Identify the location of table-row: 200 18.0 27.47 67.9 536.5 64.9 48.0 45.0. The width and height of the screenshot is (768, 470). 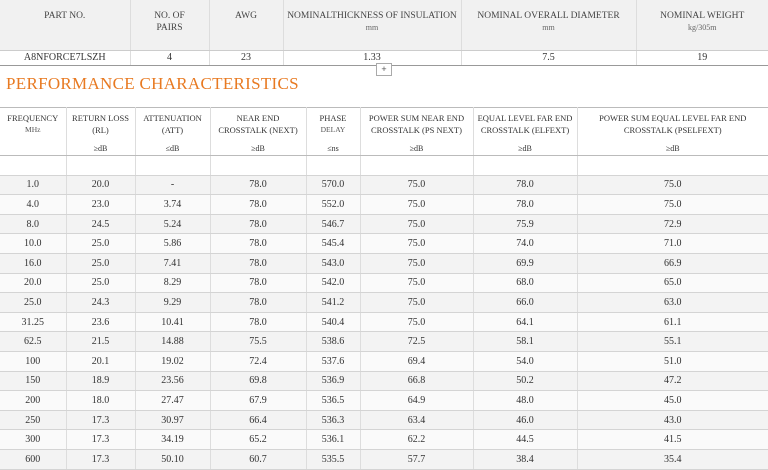
(384, 400).